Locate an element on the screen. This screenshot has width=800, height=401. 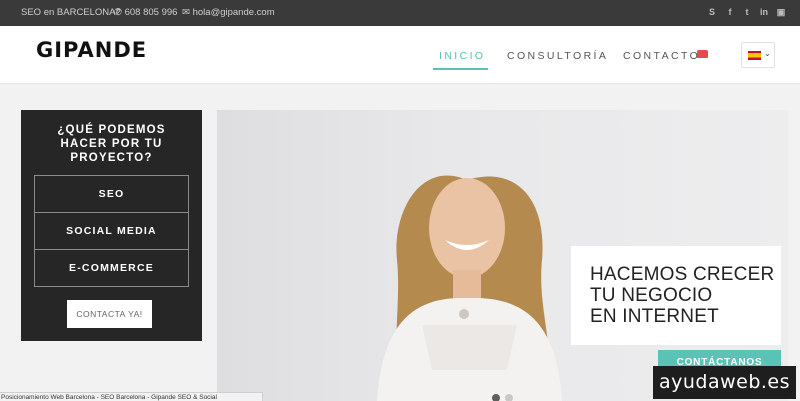
language-selector: ⌄ is located at coordinates (758, 55).